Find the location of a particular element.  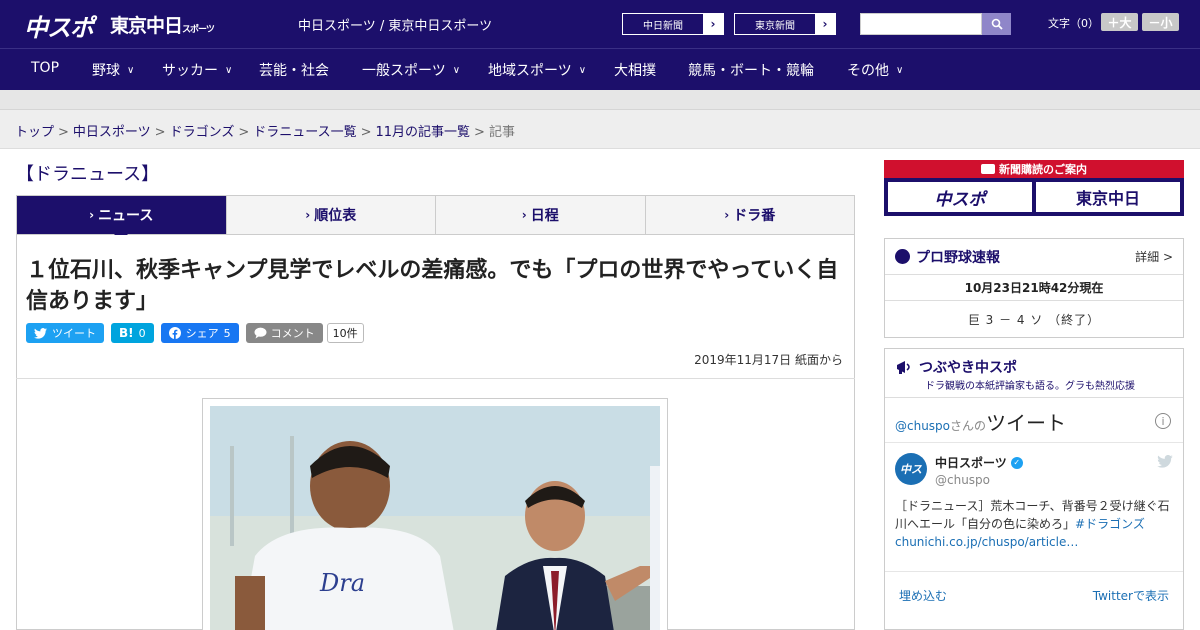

breadcrumb: トップ > 中日スポーツ > ドラゴンズ > ドラニュース一覧 >11月の記事一覧 > 記事 is located at coordinates (265, 130).